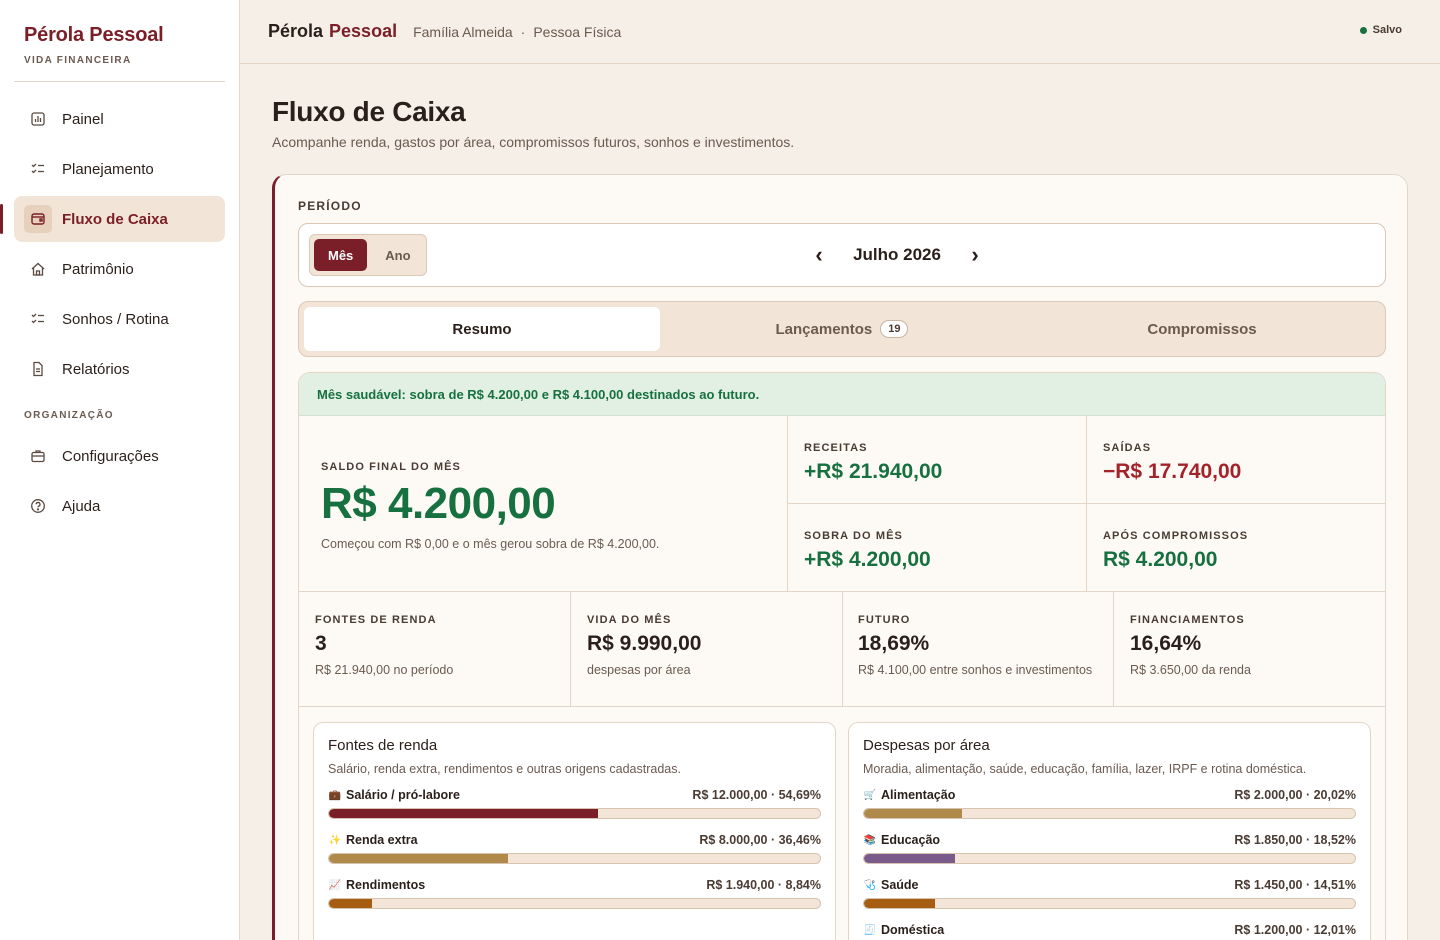 This screenshot has width=1440, height=940. What do you see at coordinates (38, 119) in the screenshot?
I see `chart-icon` at bounding box center [38, 119].